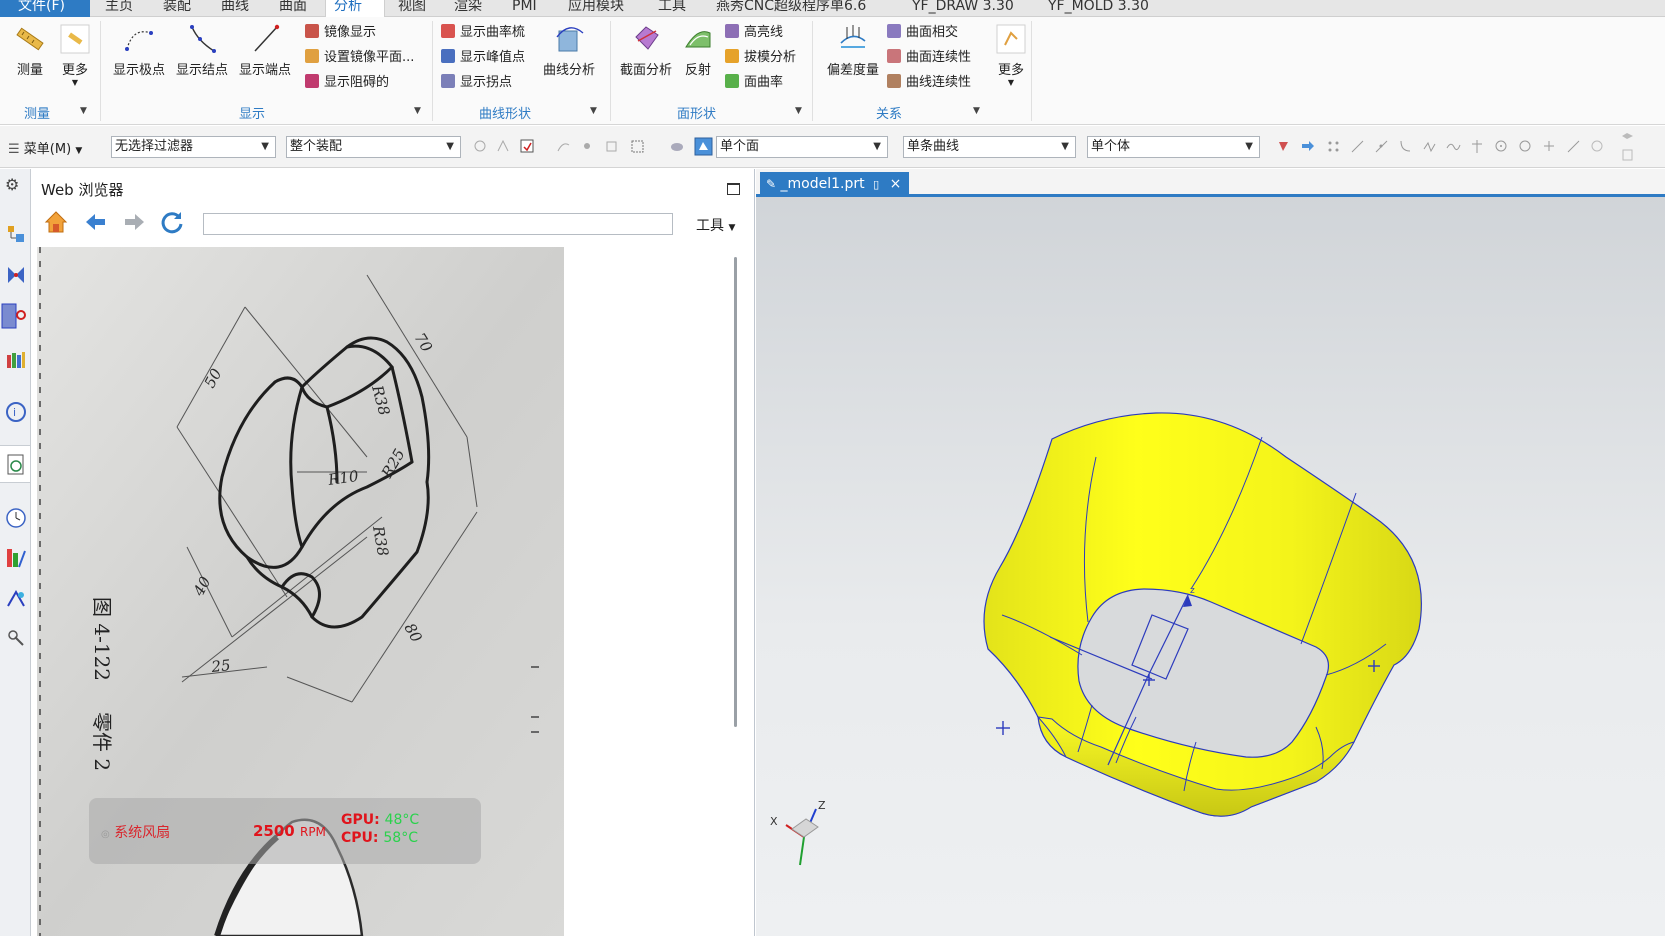 The image size is (1665, 936). I want to click on show-knots-button: 显示结点, so click(202, 48).